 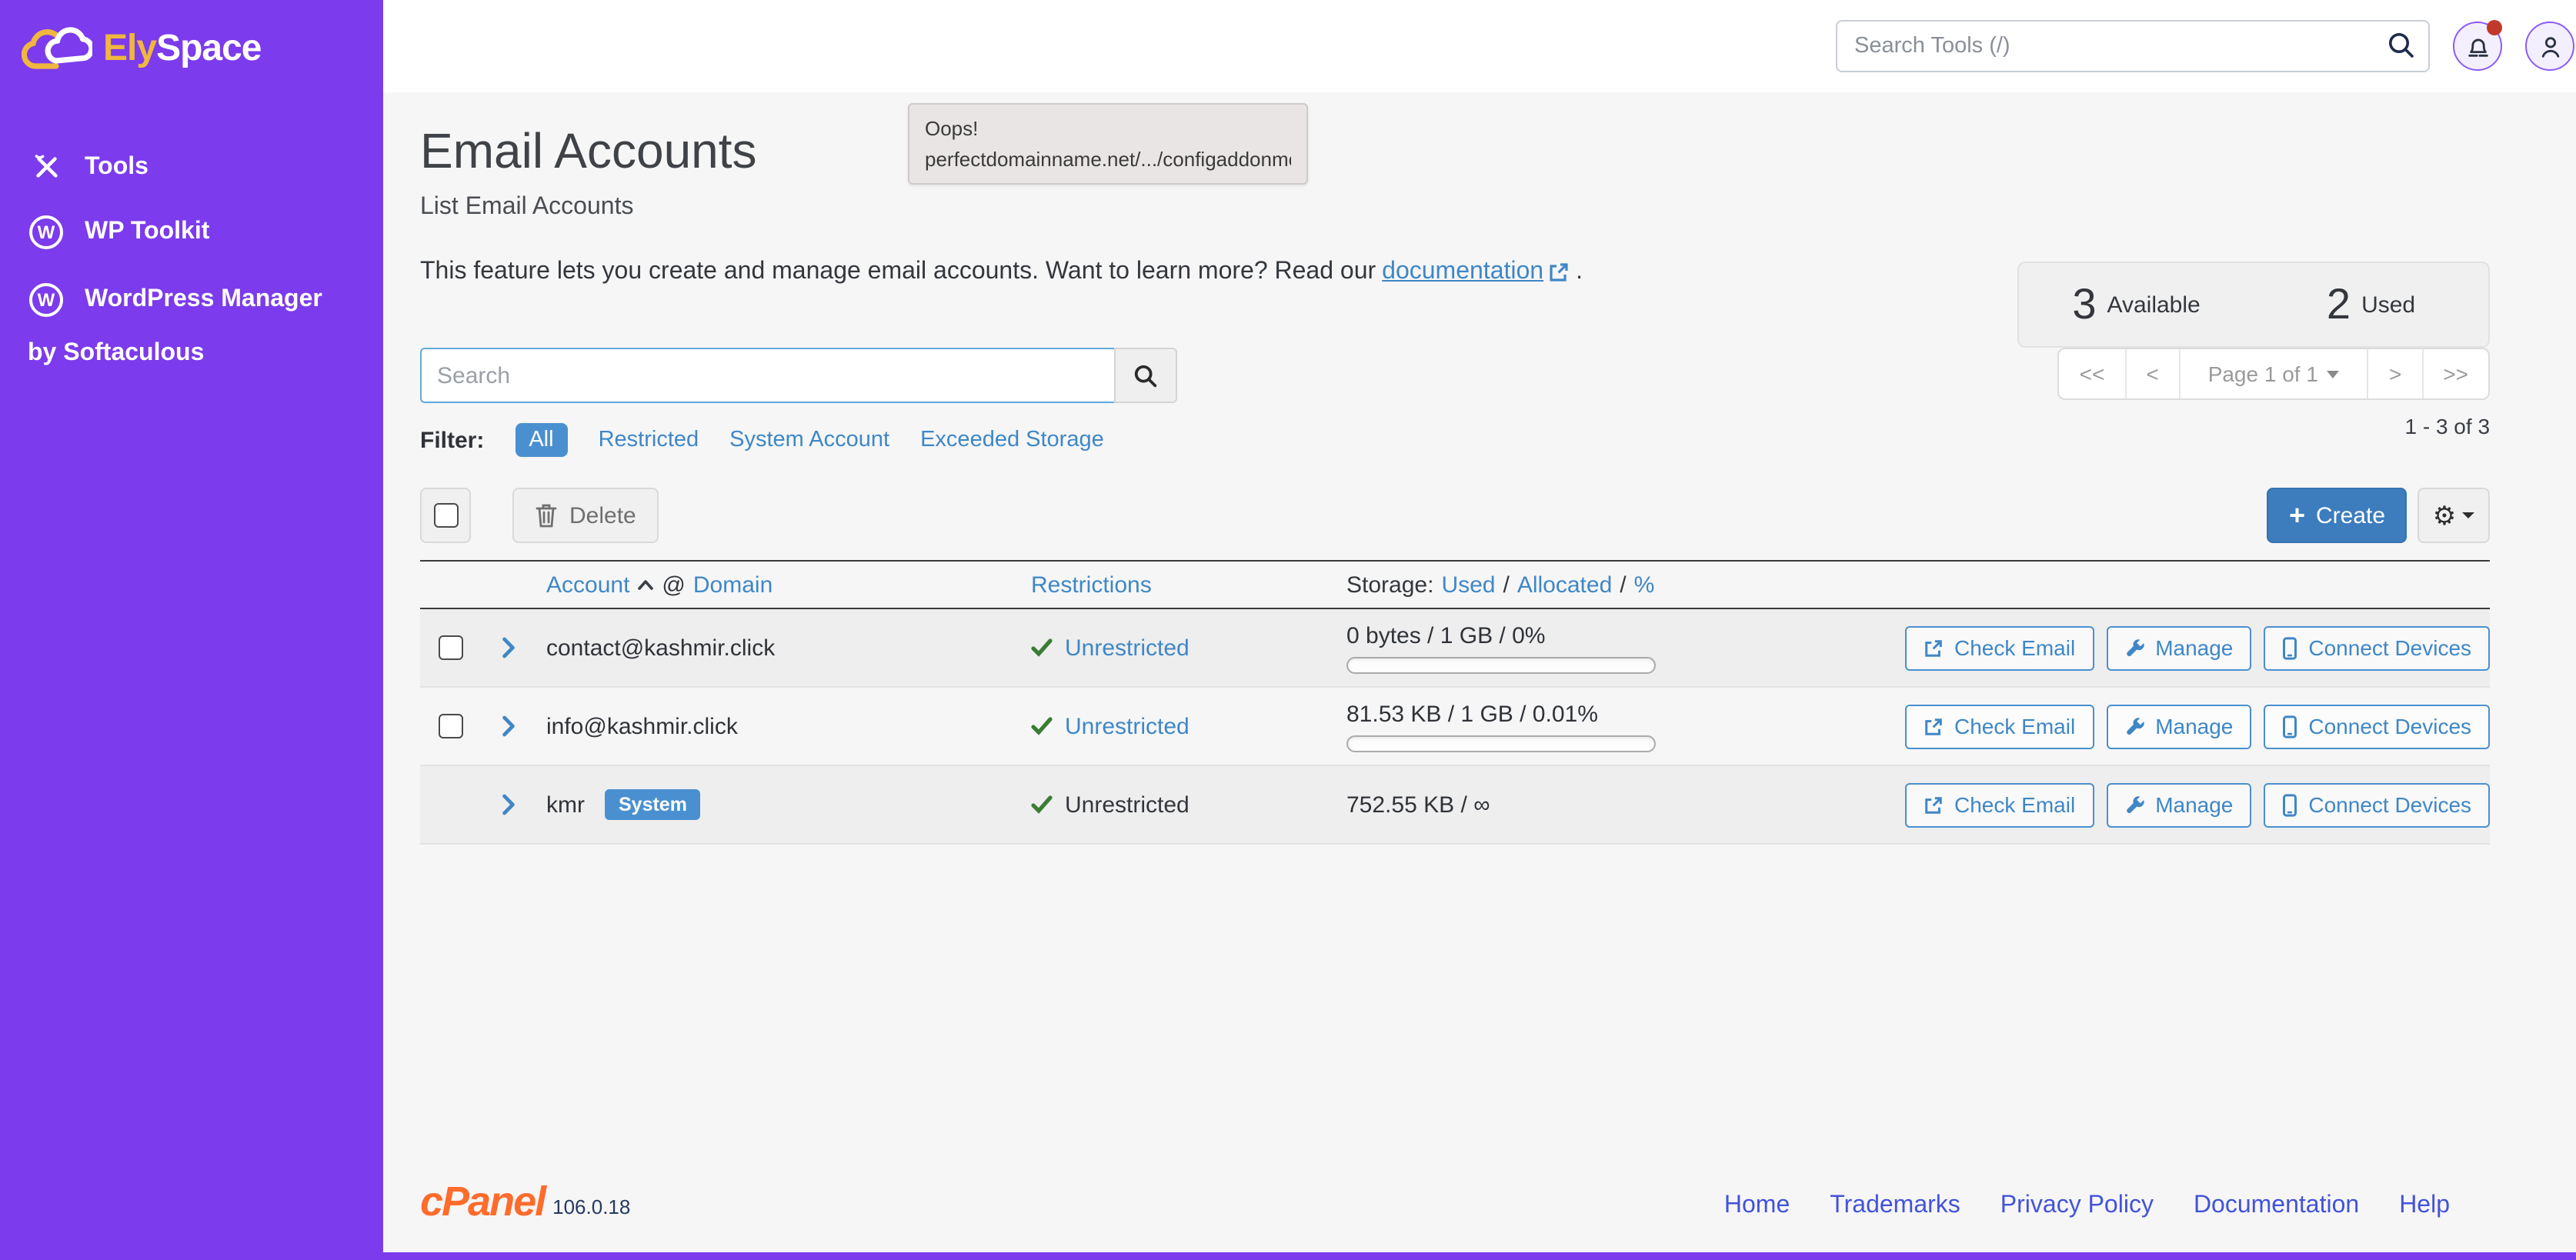 I want to click on filter-label: Filter:, so click(x=452, y=440).